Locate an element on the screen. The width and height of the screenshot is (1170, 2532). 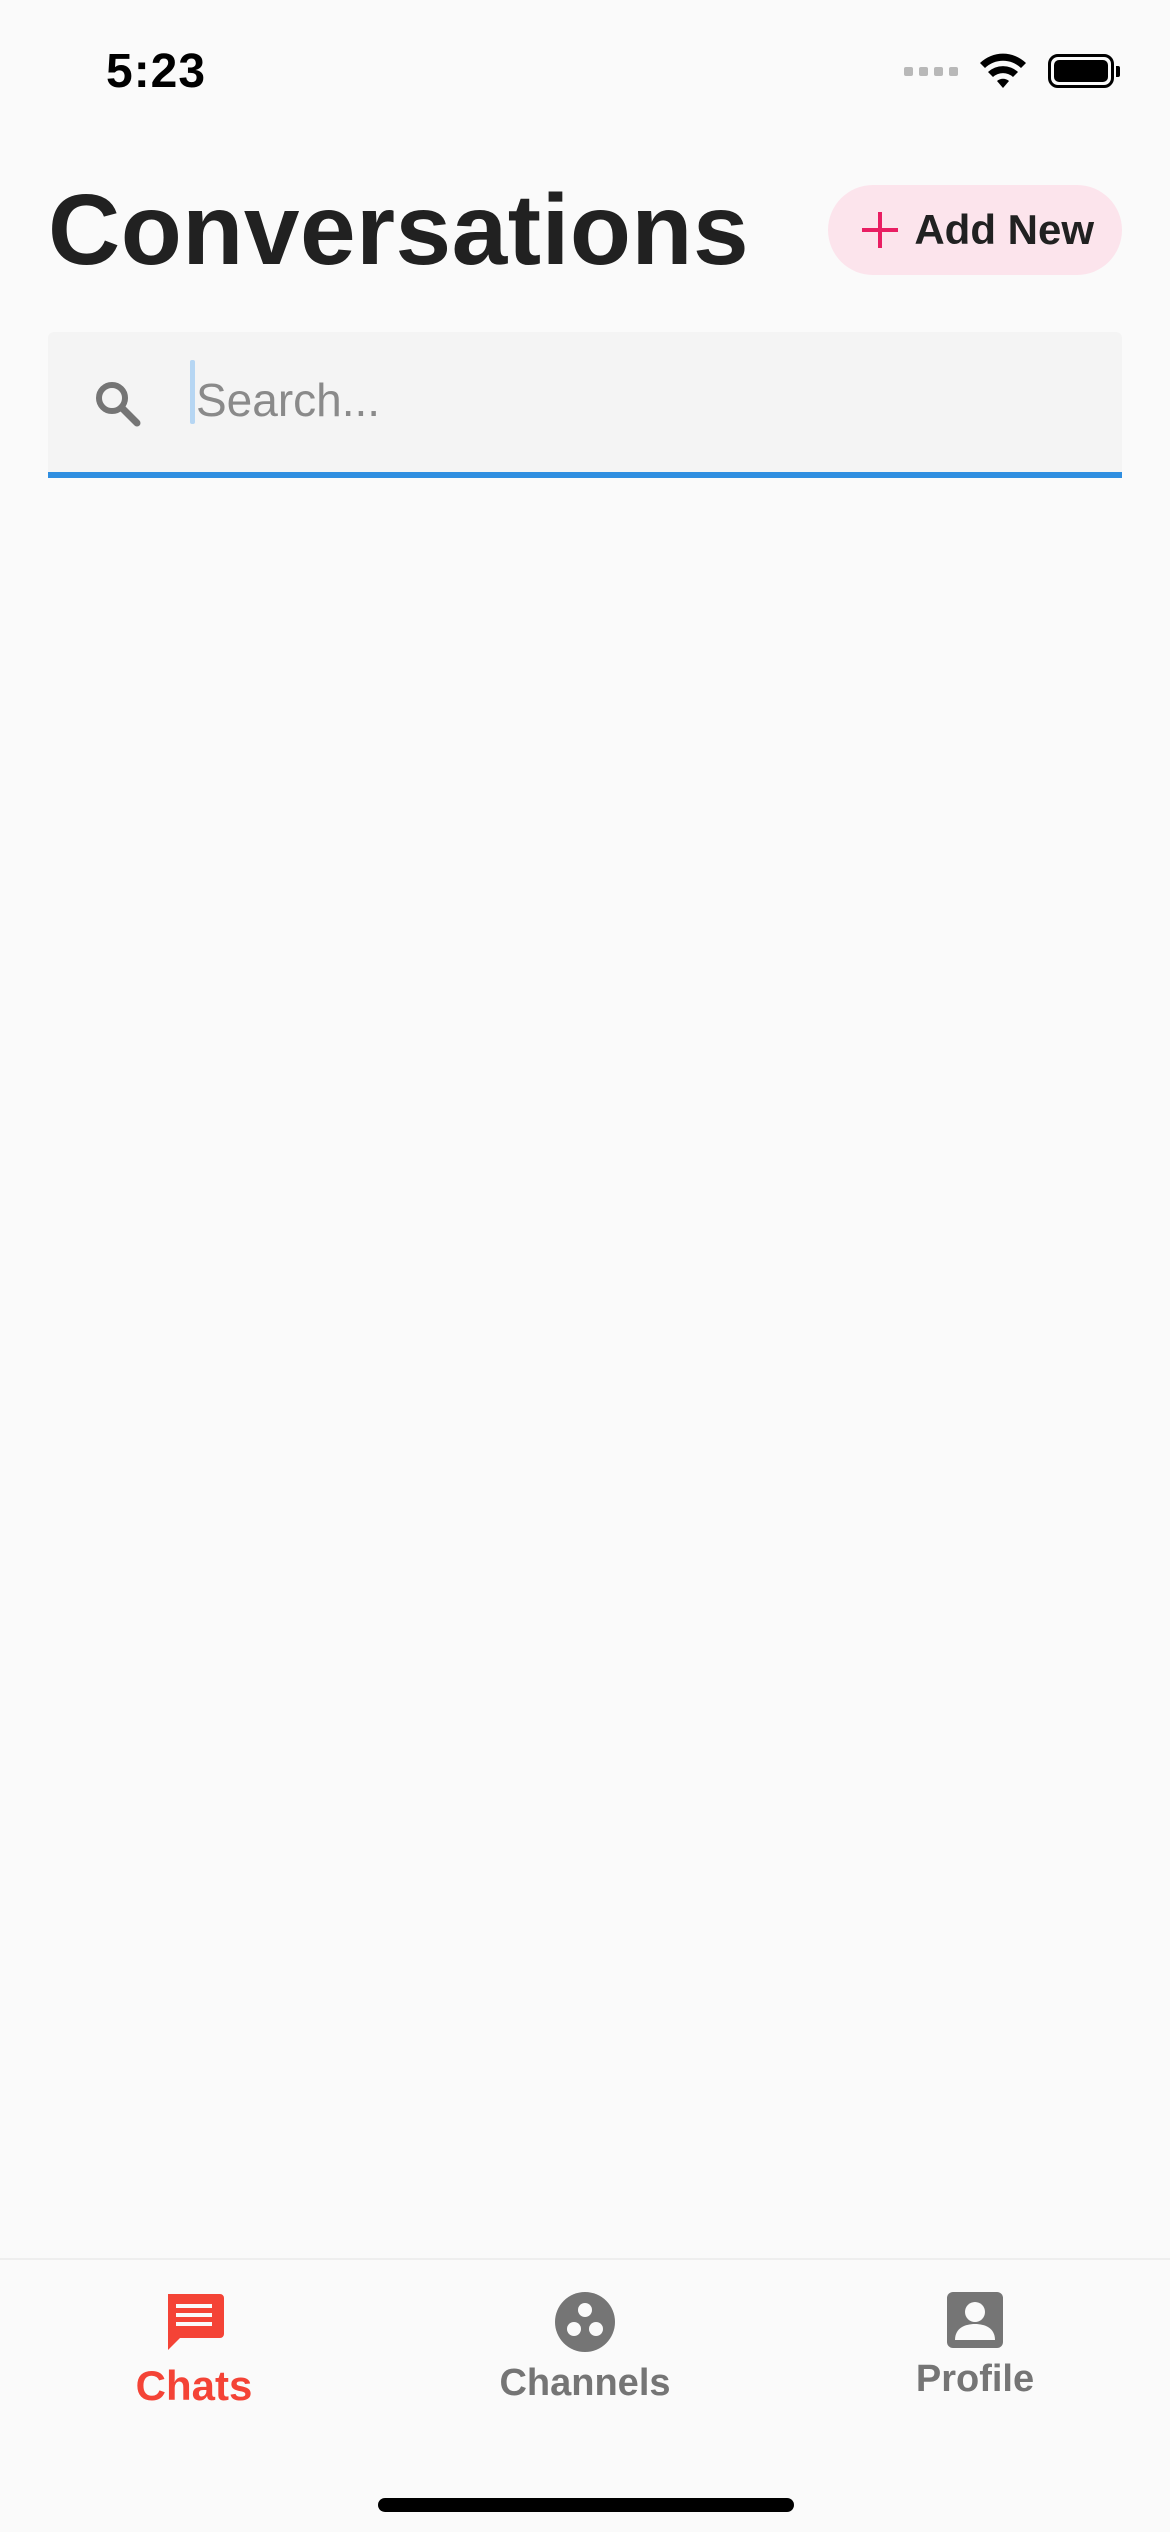
profile-icon is located at coordinates (975, 2320).